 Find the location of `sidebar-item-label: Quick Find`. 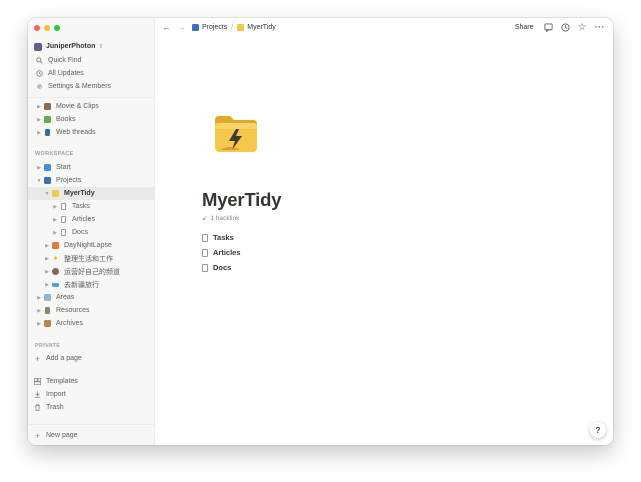

sidebar-item-label: Quick Find is located at coordinates (65, 60).